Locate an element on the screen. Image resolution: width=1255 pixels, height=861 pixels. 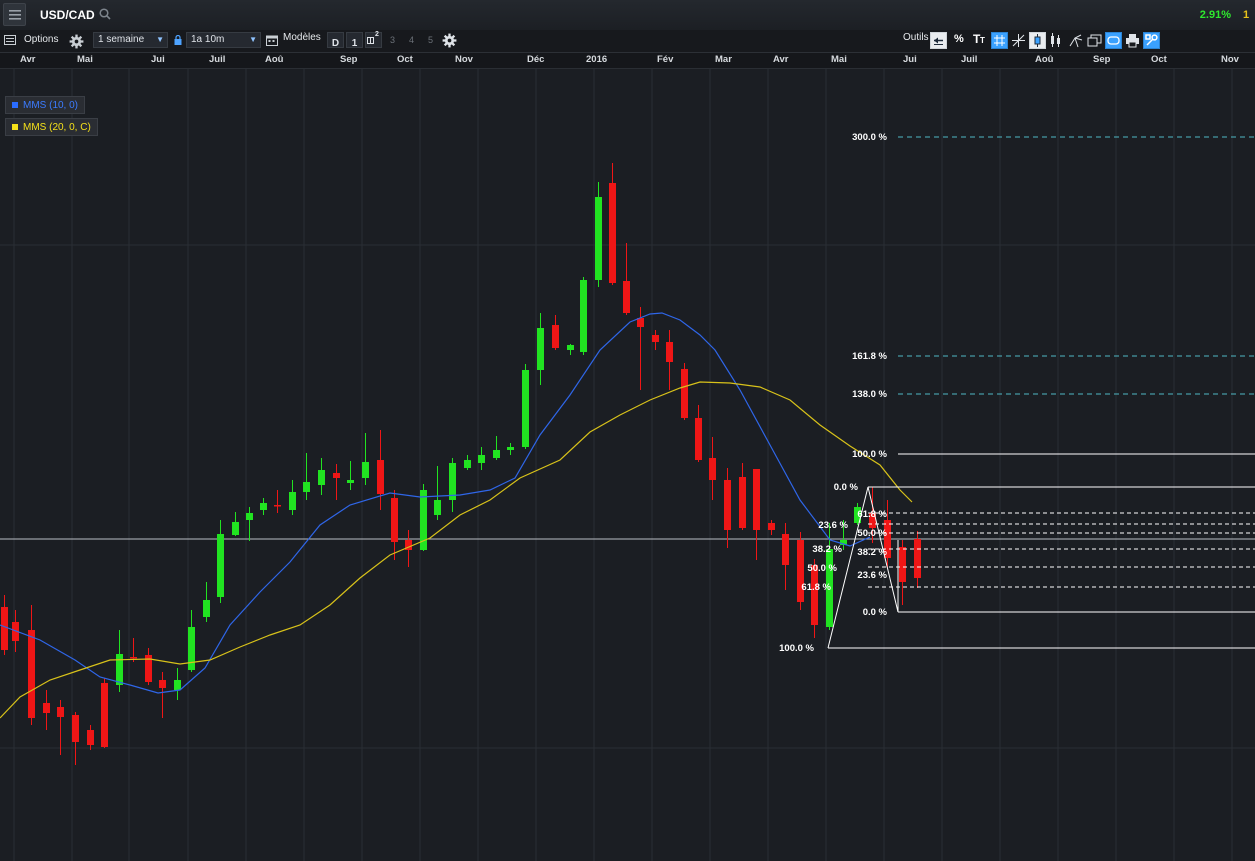
tool-shape is located at coordinates (1113, 40).